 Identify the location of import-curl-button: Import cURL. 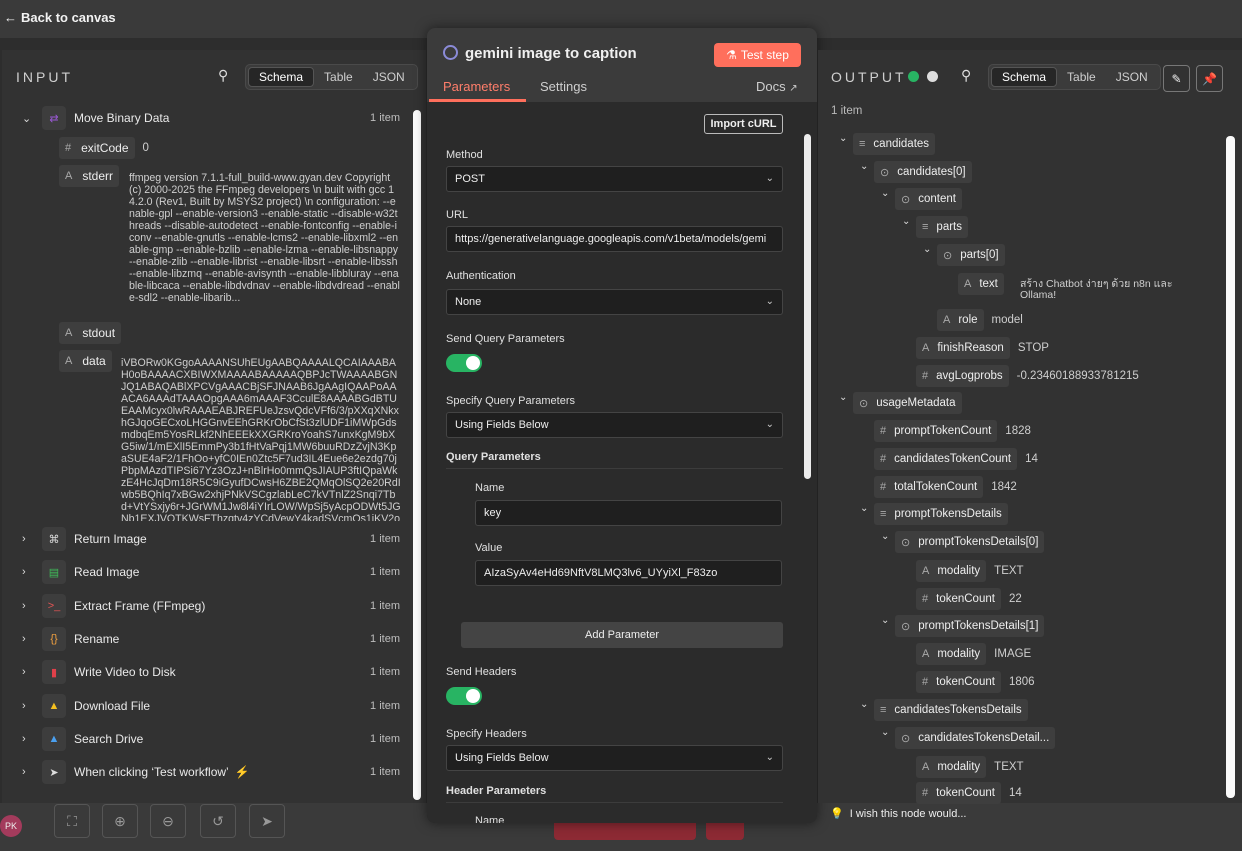
(743, 124).